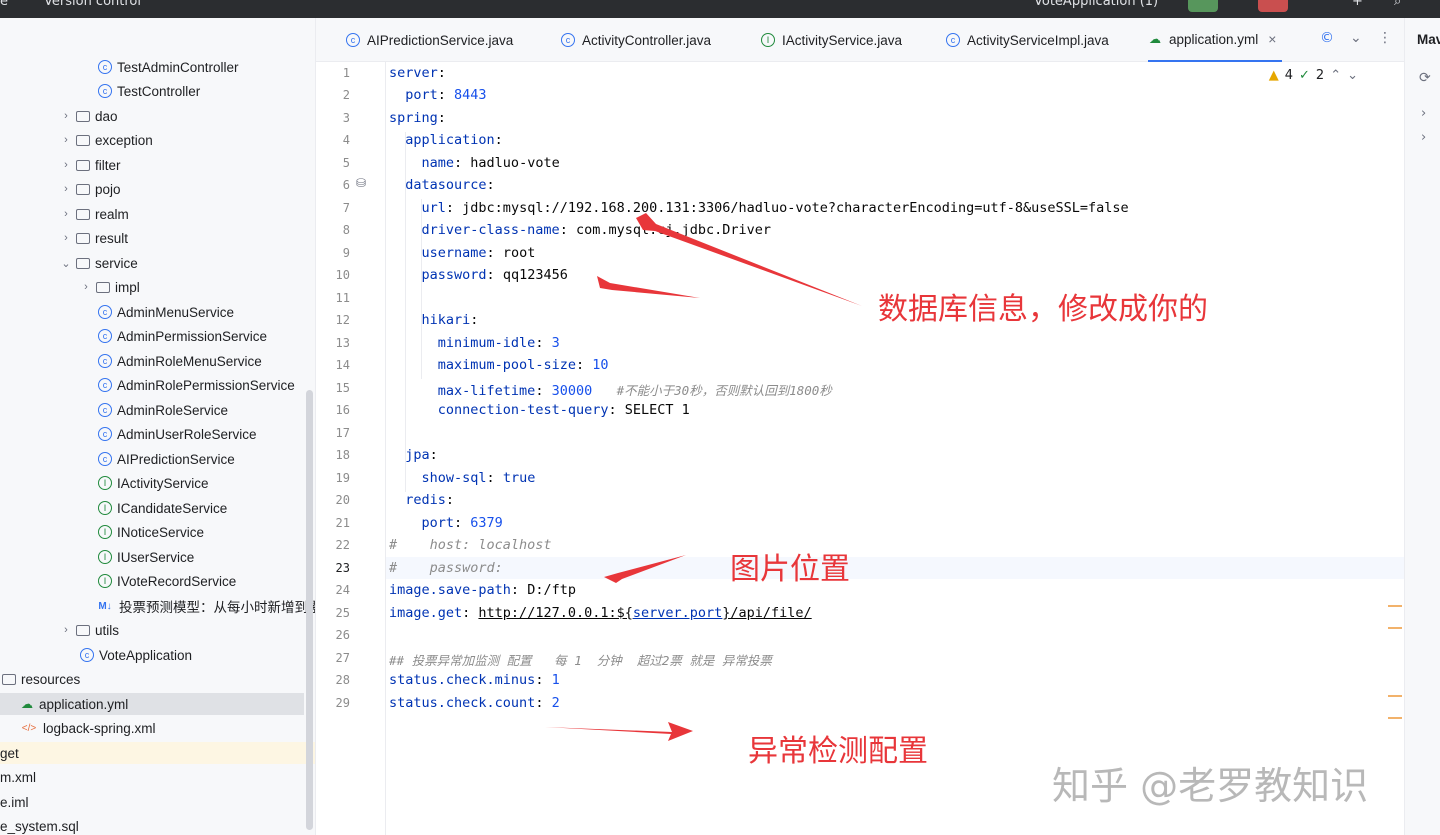 This screenshot has height=835, width=1440. I want to click on watermark: 知乎 @老罗教知识, so click(1210, 786).